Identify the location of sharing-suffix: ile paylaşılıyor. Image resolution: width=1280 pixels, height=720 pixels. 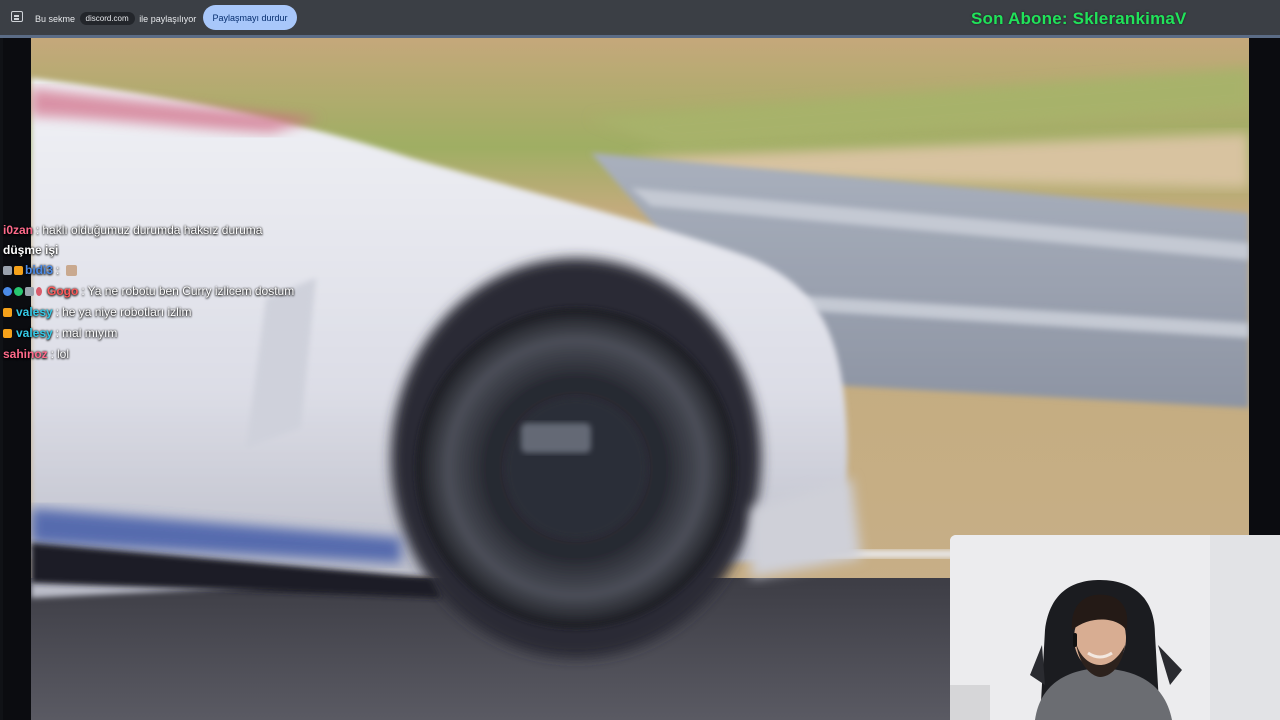
(168, 19).